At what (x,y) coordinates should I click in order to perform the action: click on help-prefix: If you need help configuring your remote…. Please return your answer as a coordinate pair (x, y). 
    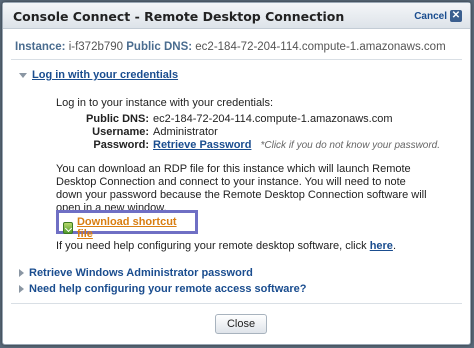
    Looking at the image, I should click on (211, 246).